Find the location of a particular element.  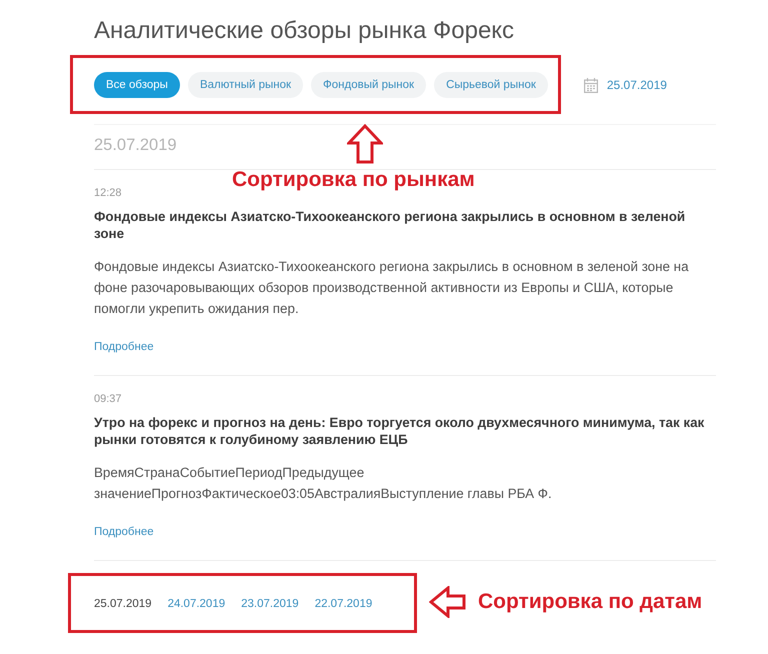

article-summary: Фондовые индексы Азиатско-Тихоокеанского региона закрылись в основном в зеленой зоне на фоне разочаровывающих обзоров производственной активности из Европы и США, которые помогли укрепить ожидания пер. is located at coordinates (392, 288).